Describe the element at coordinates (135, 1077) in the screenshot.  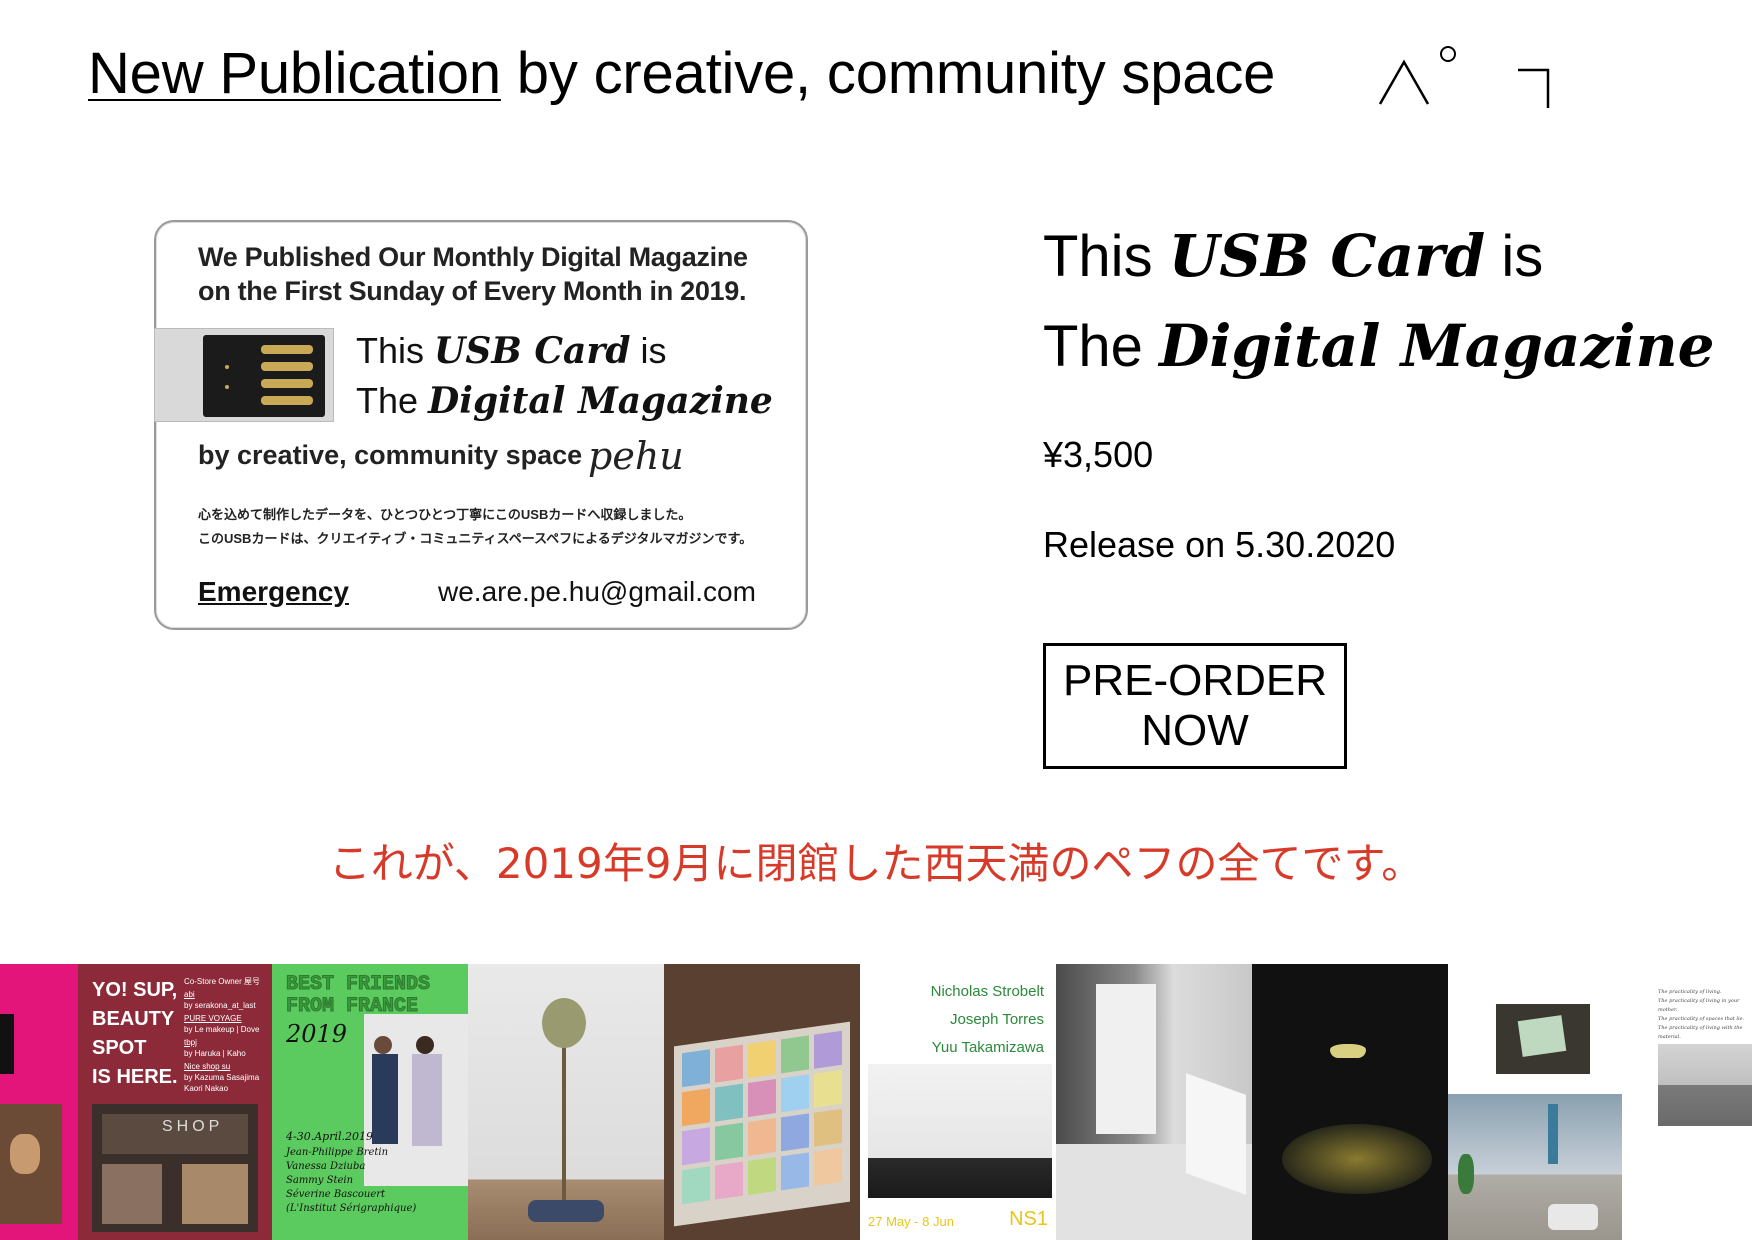
I see `poster-title-line: IS HERE.` at that location.